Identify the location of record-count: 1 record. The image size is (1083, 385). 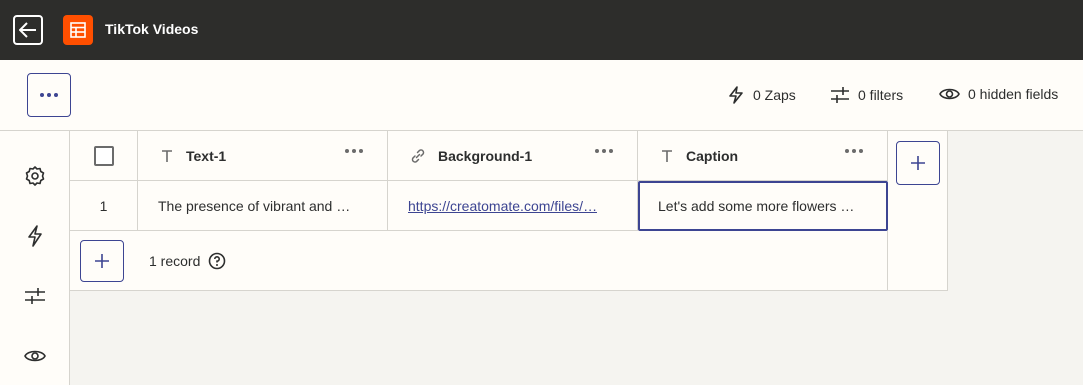
(187, 261).